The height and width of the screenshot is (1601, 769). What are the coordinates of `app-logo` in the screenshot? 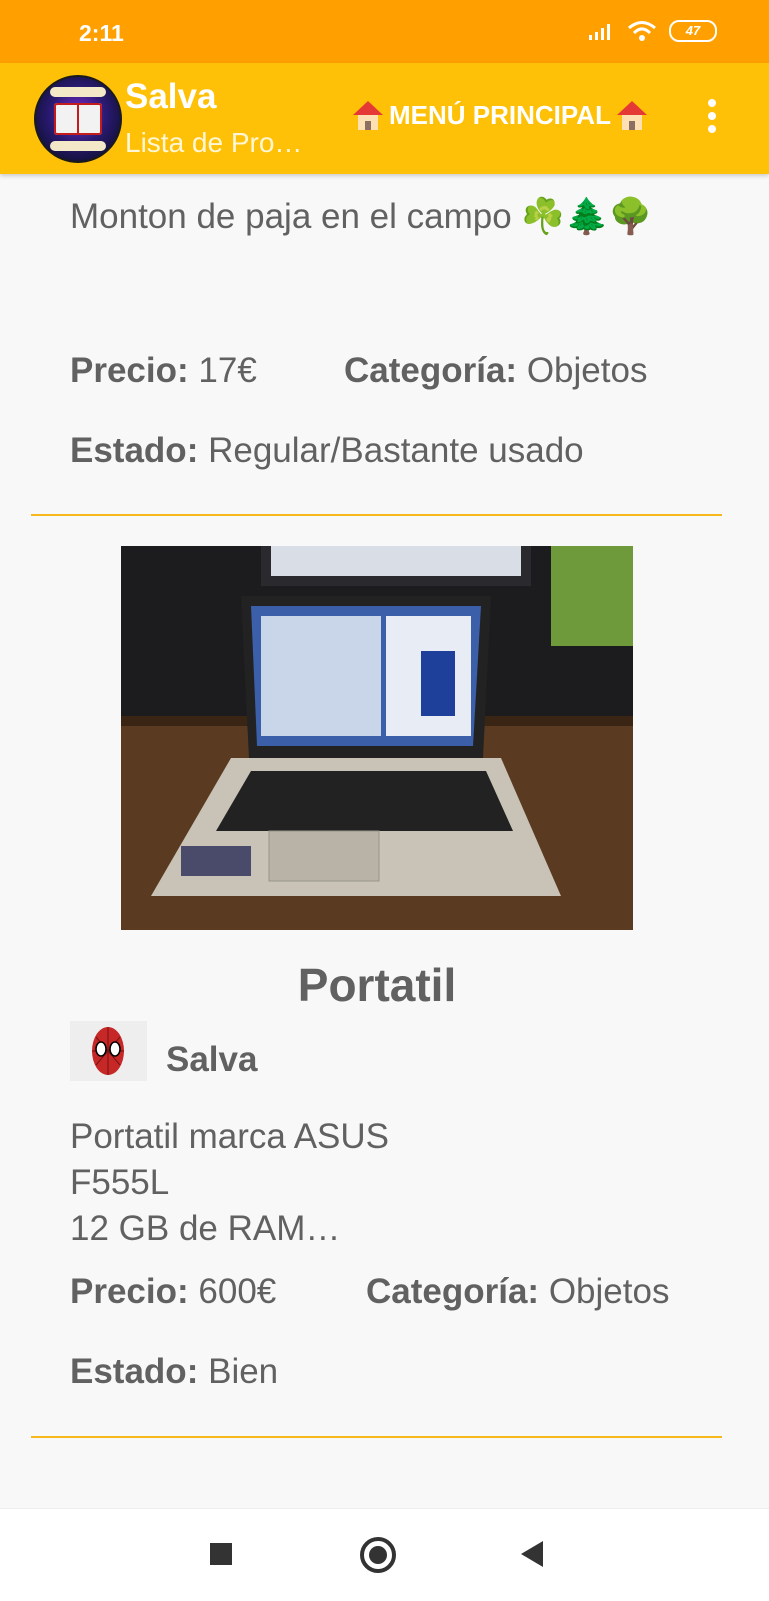 It's located at (78, 119).